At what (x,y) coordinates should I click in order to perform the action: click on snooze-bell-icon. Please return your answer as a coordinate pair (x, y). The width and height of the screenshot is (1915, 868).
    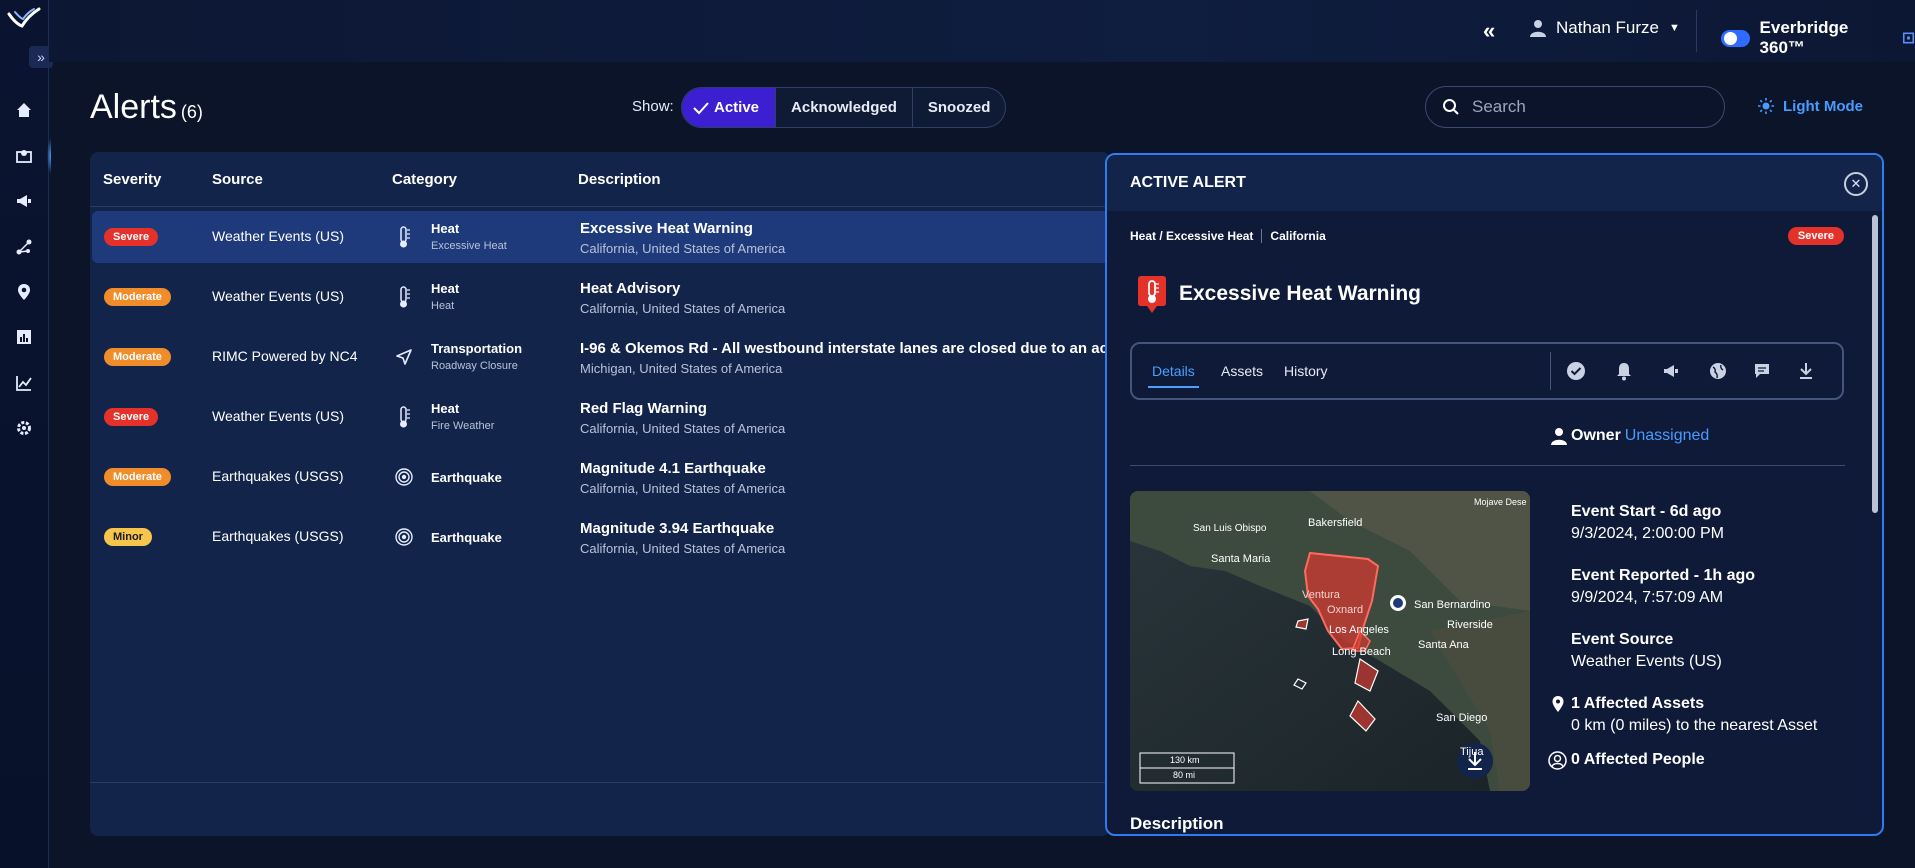
    Looking at the image, I should click on (1624, 371).